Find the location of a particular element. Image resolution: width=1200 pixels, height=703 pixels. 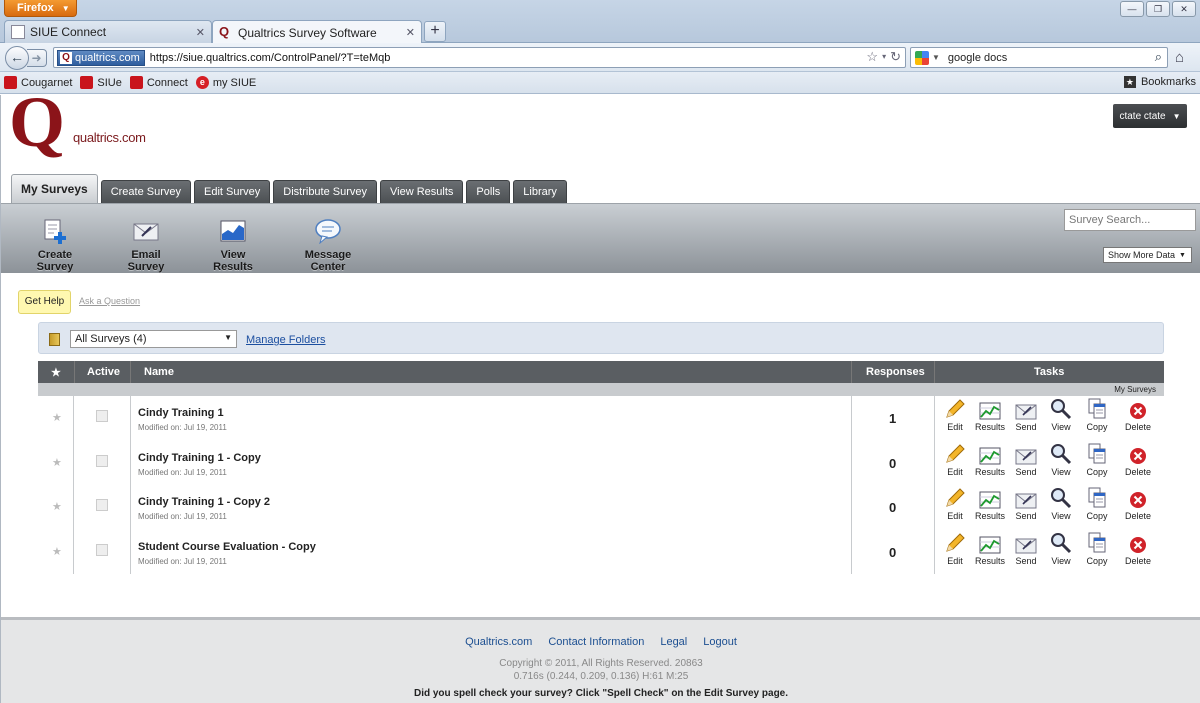

column-header-responses: Responses is located at coordinates (895, 372).